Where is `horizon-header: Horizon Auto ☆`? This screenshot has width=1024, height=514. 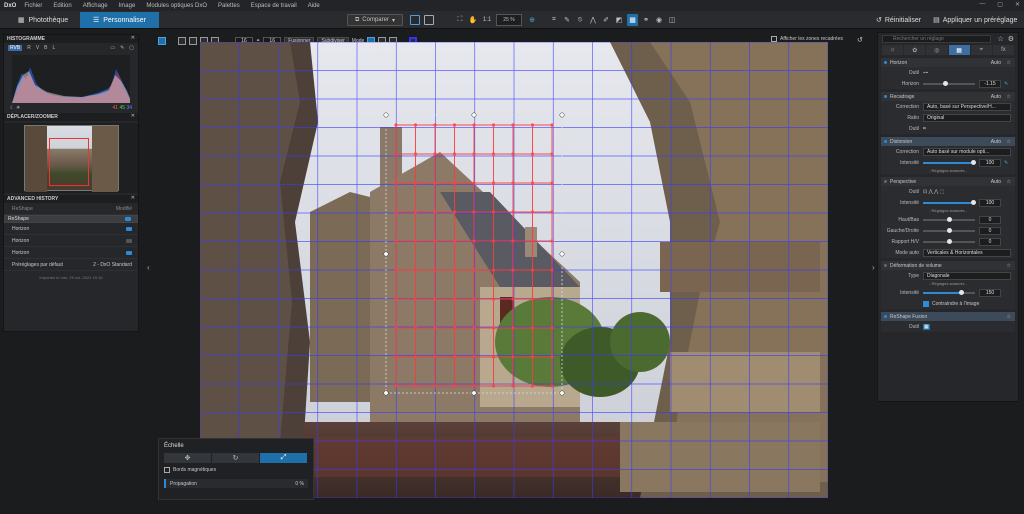
horizon-header: Horizon Auto ☆ is located at coordinates (948, 62).